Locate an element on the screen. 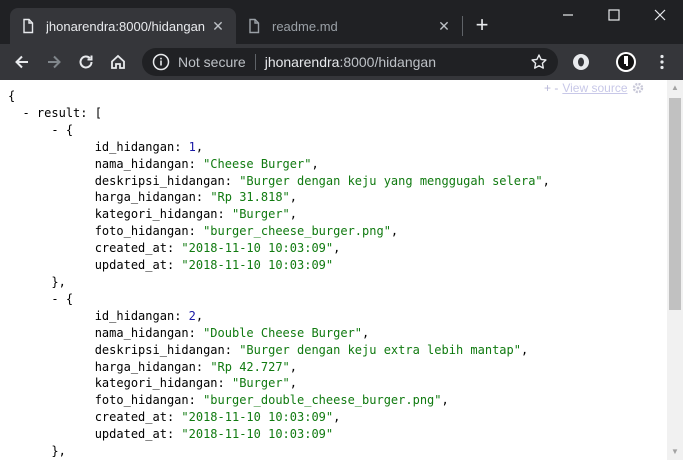 The image size is (683, 460). json-viewer-controls: + - View source is located at coordinates (594, 88).